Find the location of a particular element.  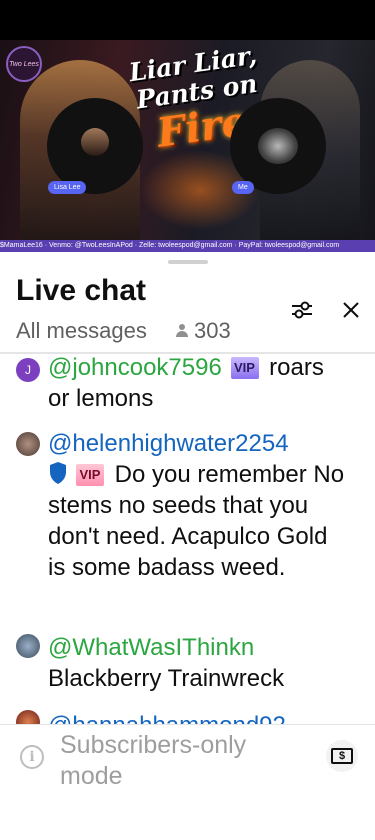

person-icon is located at coordinates (182, 331).